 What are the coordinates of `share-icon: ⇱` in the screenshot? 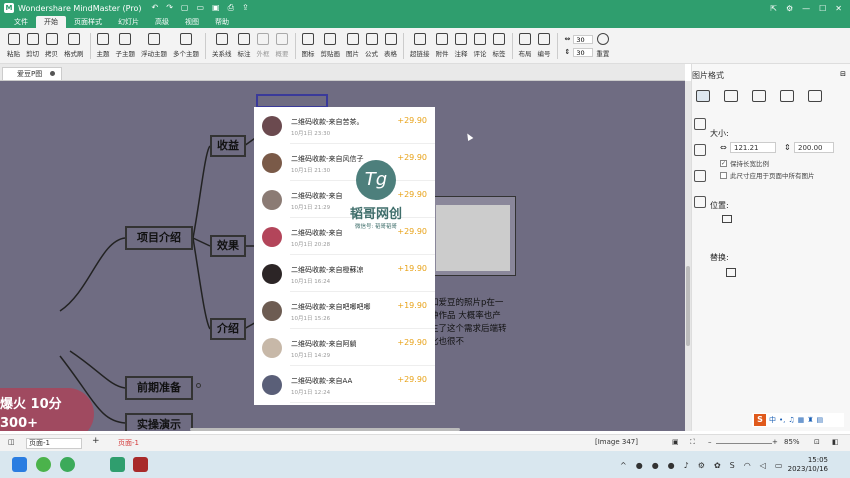 It's located at (773, 8).